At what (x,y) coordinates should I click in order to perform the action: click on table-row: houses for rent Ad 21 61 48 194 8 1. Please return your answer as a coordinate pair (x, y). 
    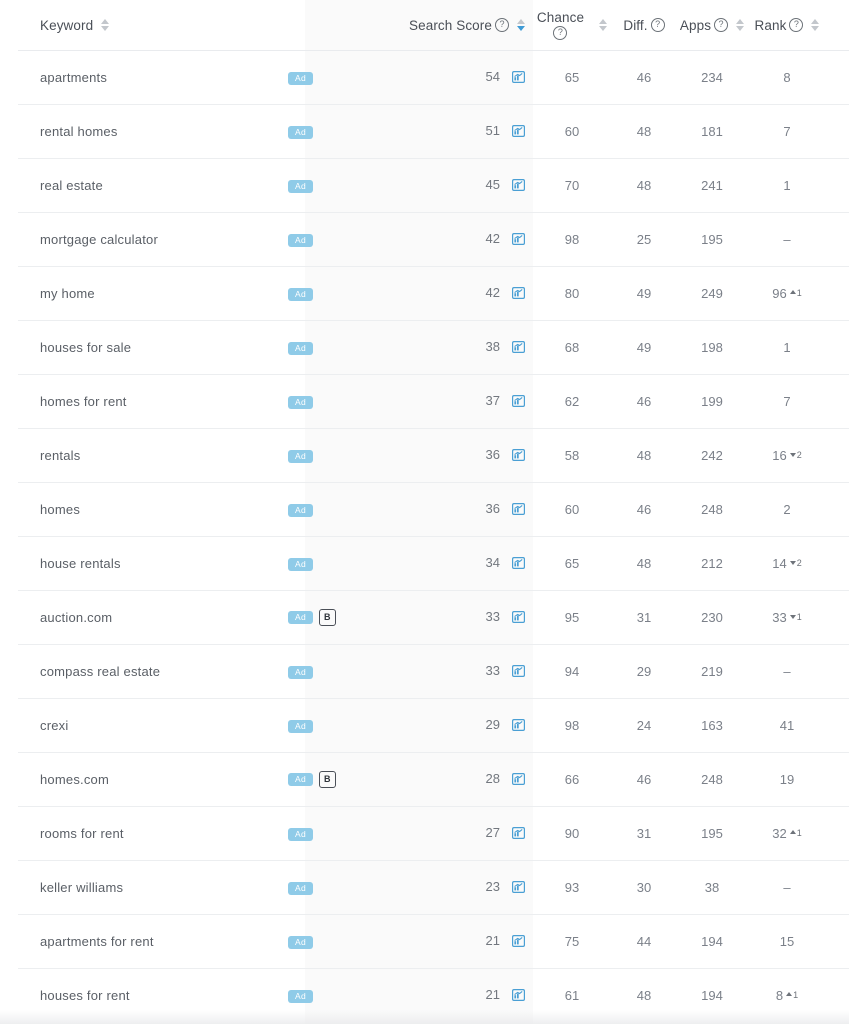
    Looking at the image, I should click on (433, 996).